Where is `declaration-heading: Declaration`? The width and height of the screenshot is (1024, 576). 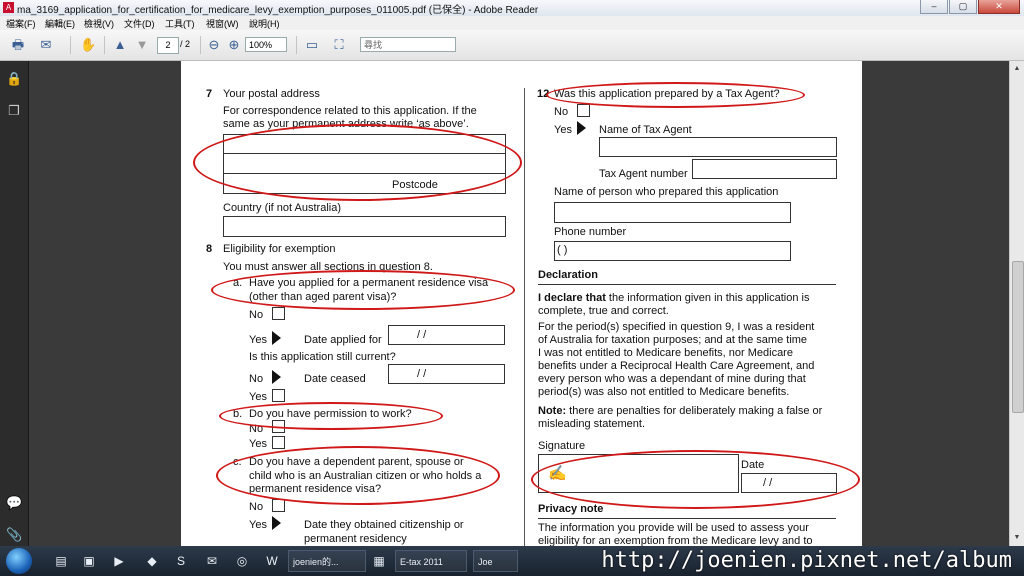 declaration-heading: Declaration is located at coordinates (568, 275).